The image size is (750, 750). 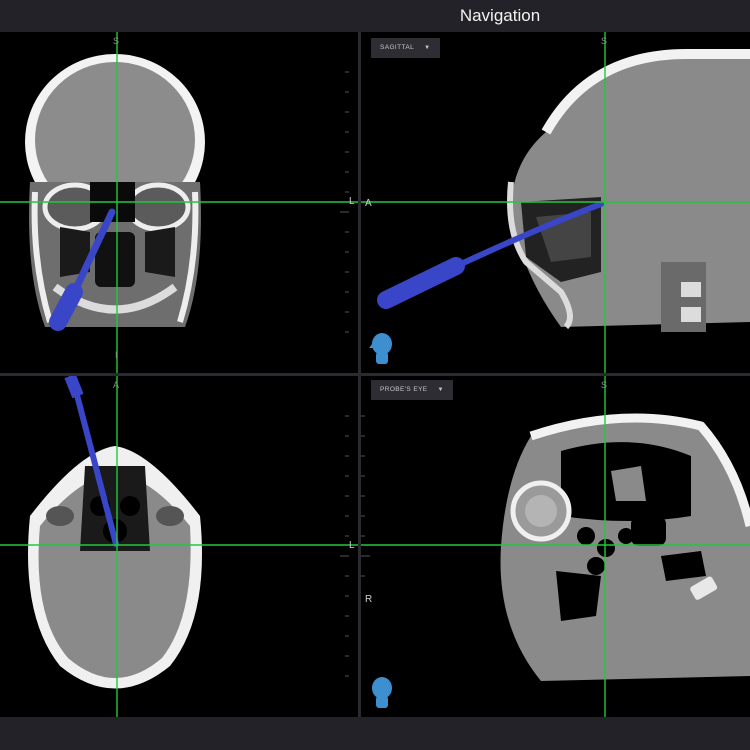 I want to click on top-bar: Navigation, so click(x=375, y=16).